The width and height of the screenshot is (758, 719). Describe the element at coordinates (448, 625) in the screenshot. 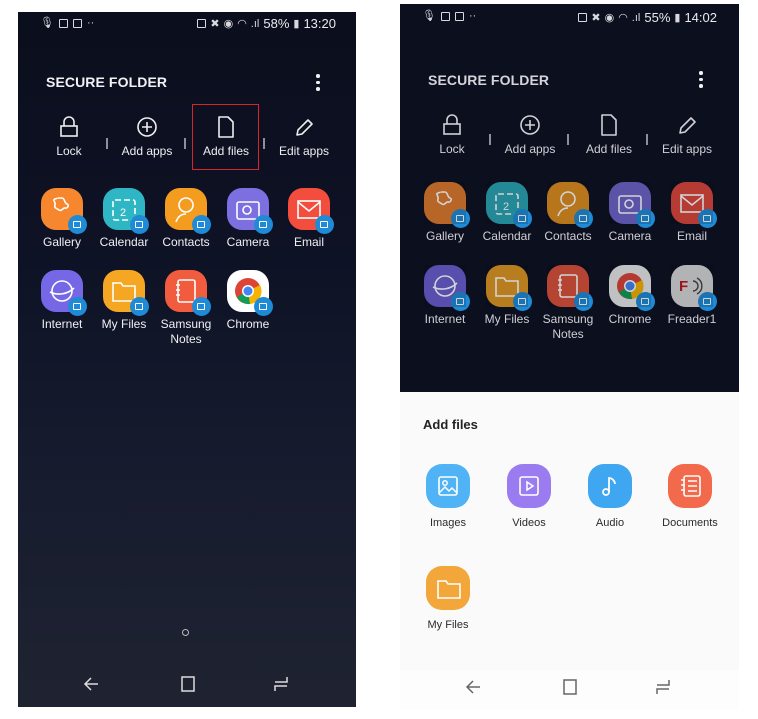

I see `sheet-option-label: My Files` at that location.